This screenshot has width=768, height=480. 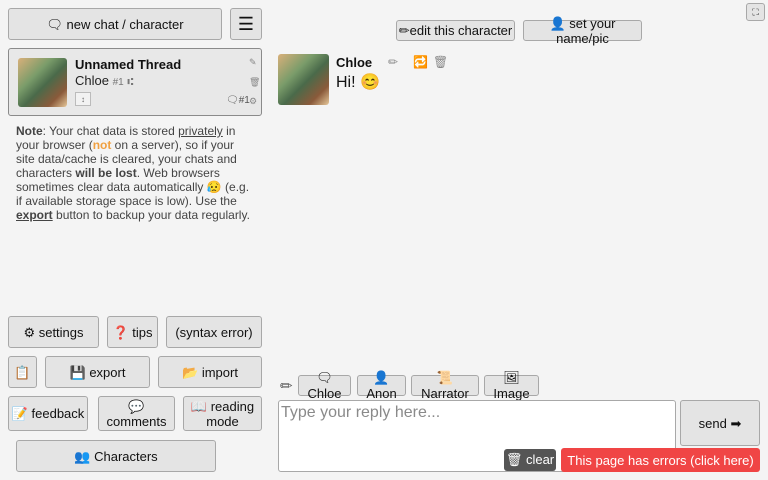 I want to click on thread-character: Chloe #1 ⑆, so click(x=104, y=80).